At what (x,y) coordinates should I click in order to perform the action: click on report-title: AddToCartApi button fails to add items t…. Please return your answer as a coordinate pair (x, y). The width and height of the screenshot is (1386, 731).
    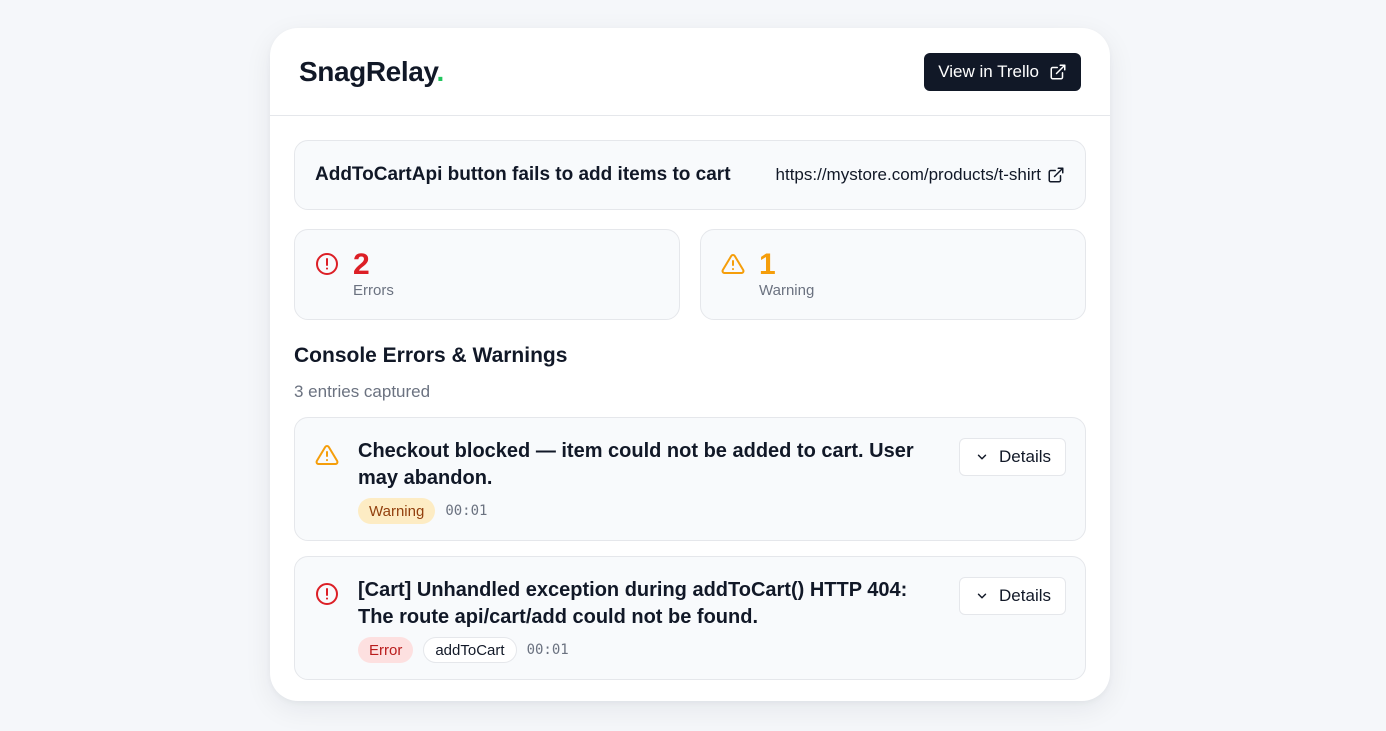
    Looking at the image, I should click on (523, 174).